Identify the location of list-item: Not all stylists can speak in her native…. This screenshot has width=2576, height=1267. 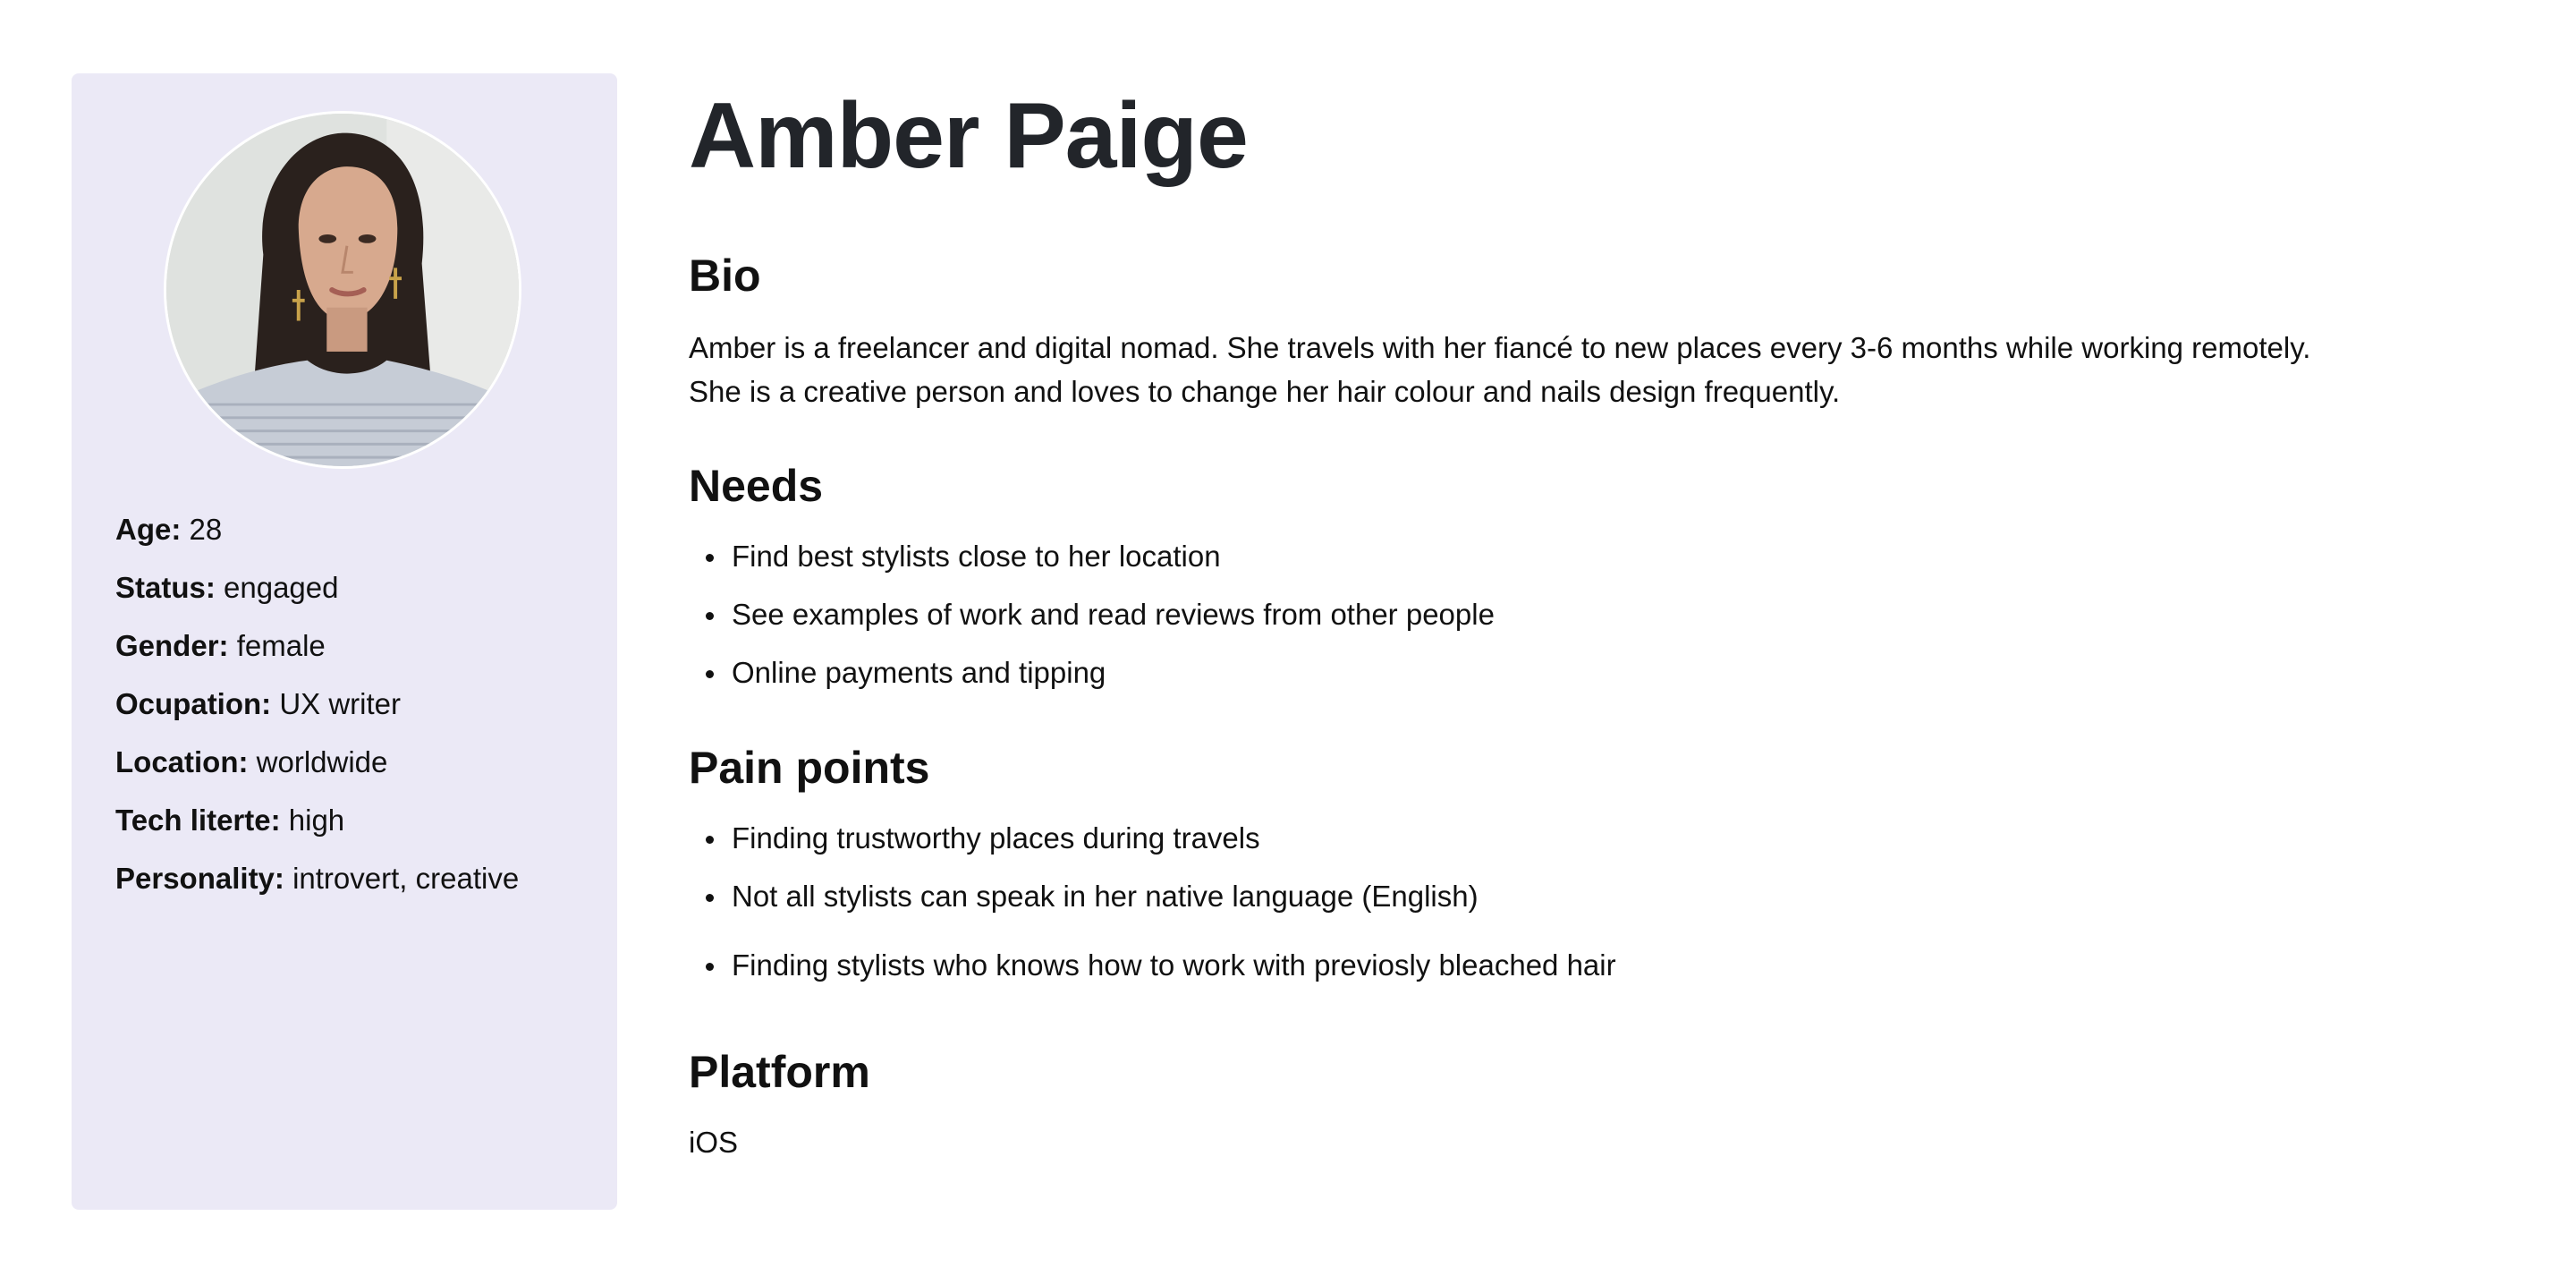
(1152, 913).